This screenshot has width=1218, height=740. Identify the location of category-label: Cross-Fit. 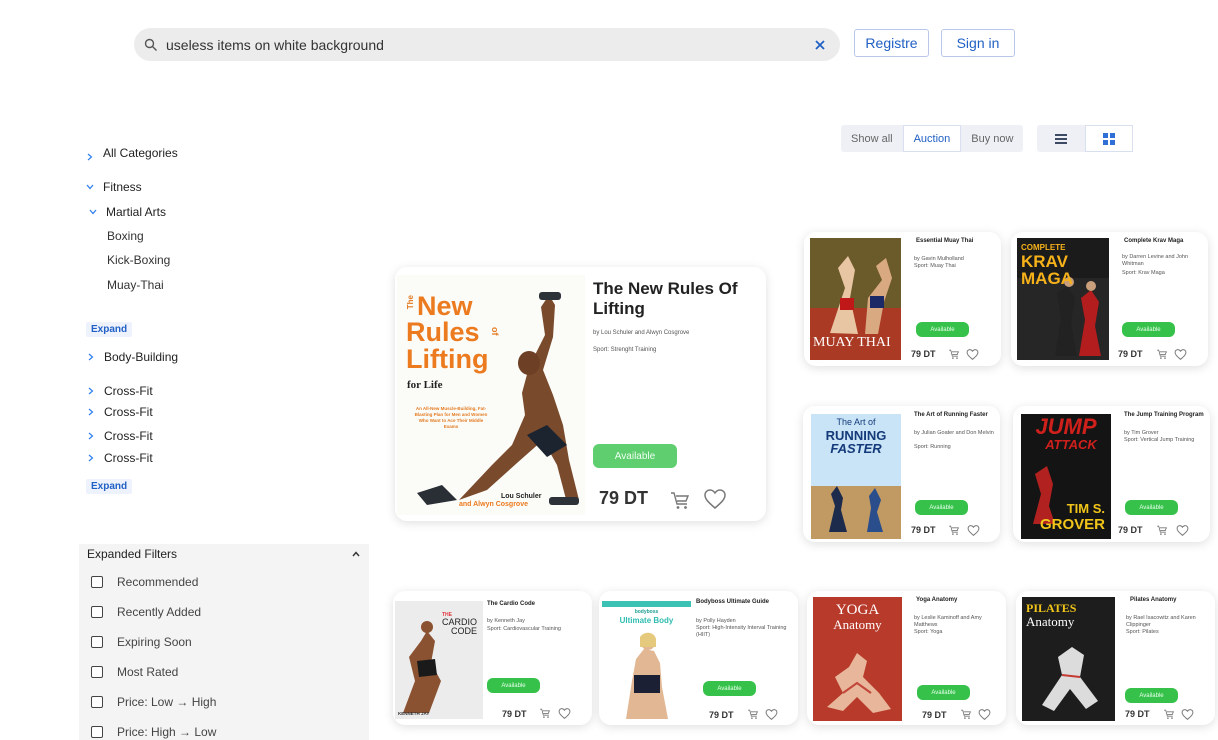
(128, 458).